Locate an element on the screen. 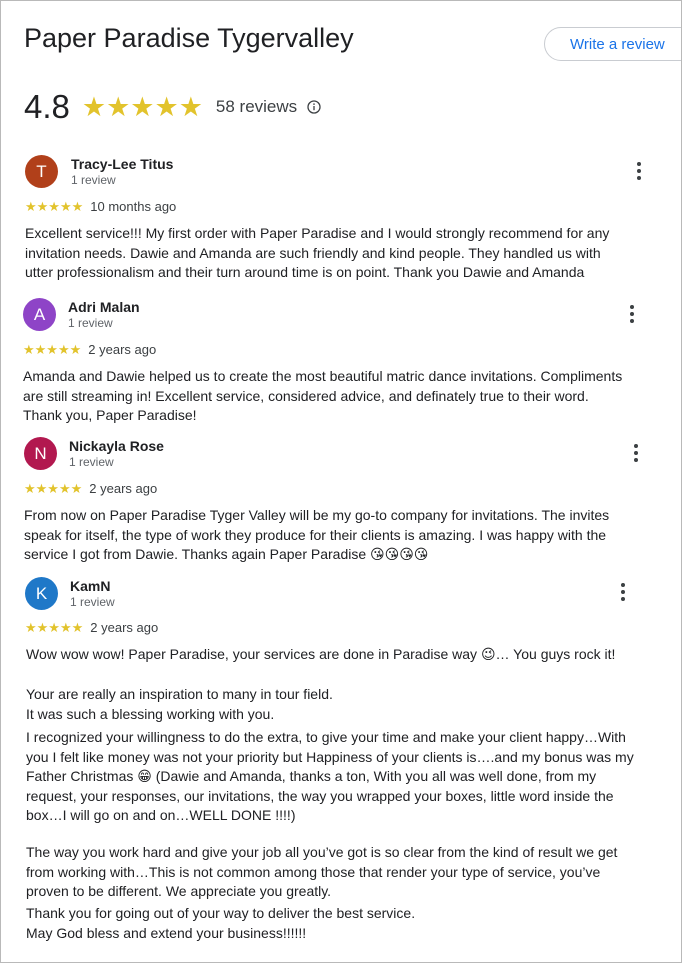  review-rating: ★★★★★ 10 months ago is located at coordinates (100, 206).